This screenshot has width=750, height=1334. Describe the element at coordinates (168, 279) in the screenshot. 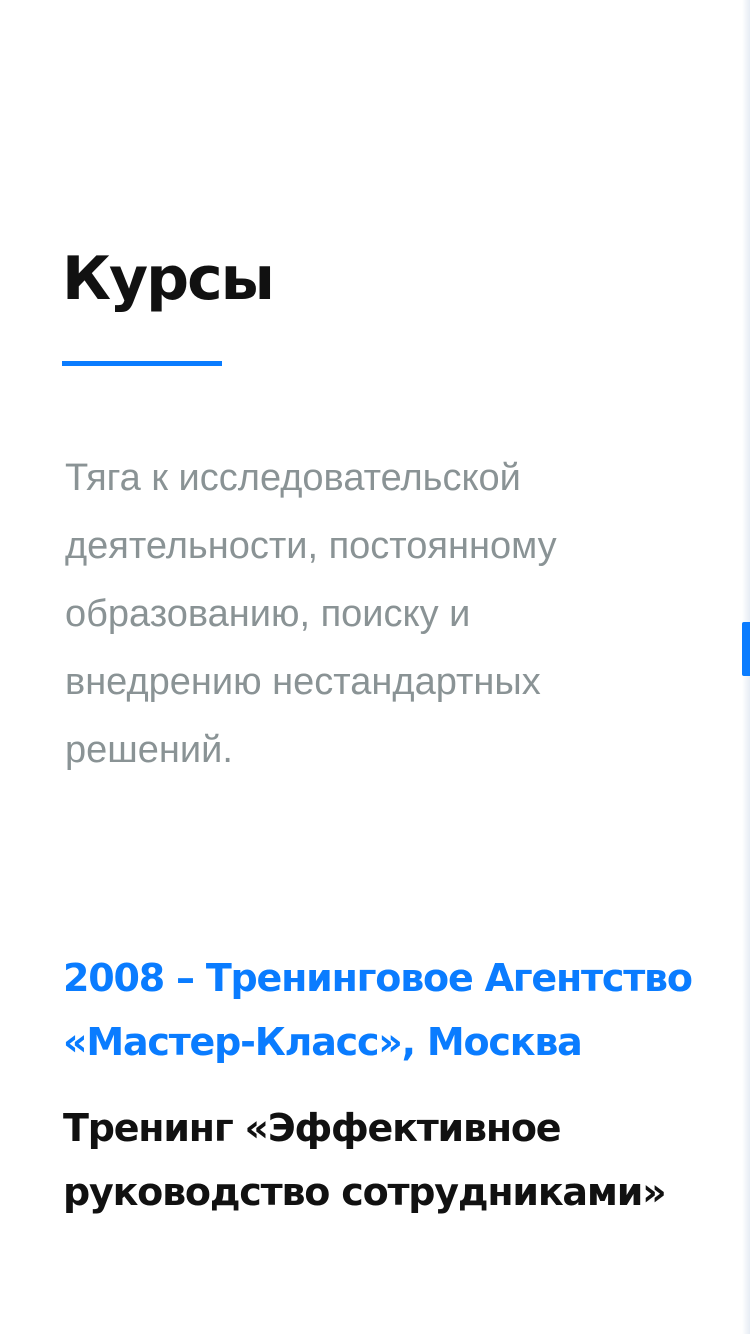

I see `section-title: Курсы` at that location.